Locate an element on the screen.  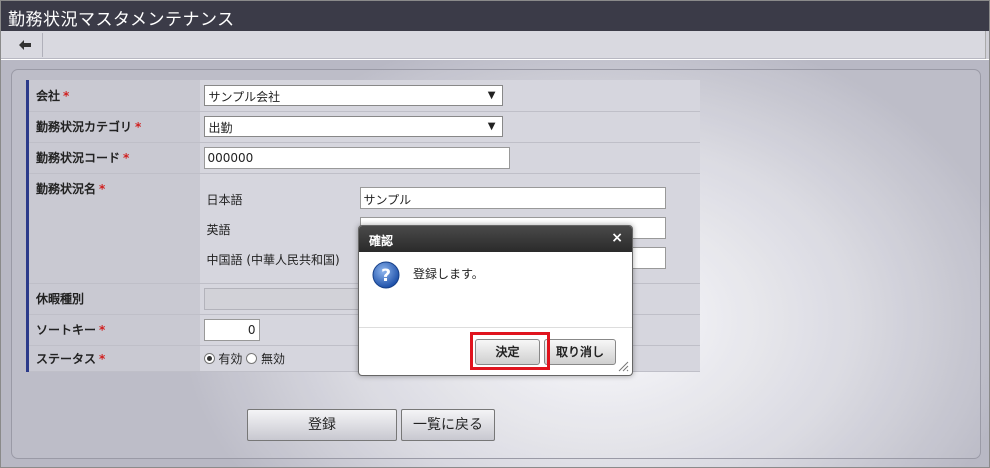
status-inactive-radio is located at coordinates (252, 358).